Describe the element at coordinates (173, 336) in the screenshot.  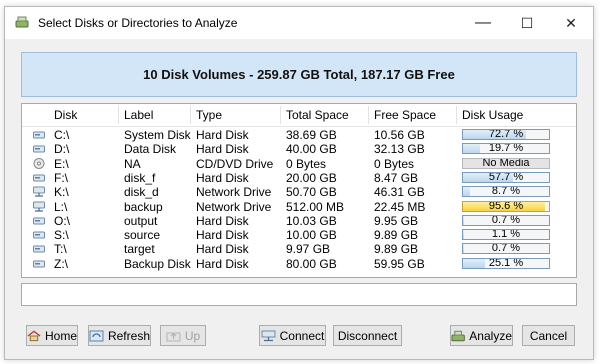
I see `up-folder-icon` at that location.